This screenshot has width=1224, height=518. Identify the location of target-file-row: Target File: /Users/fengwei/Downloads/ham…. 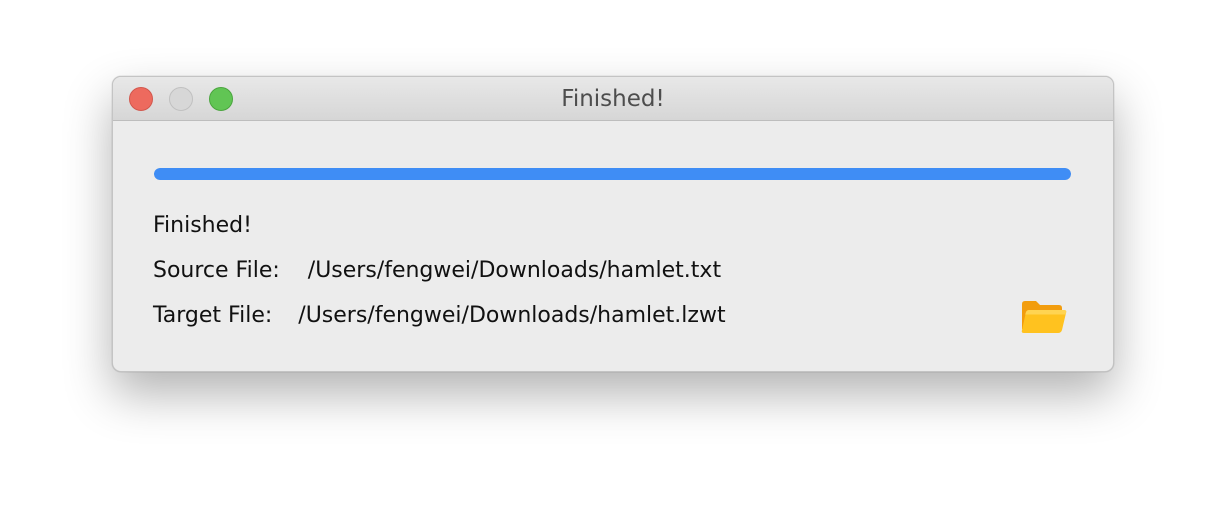
(439, 315).